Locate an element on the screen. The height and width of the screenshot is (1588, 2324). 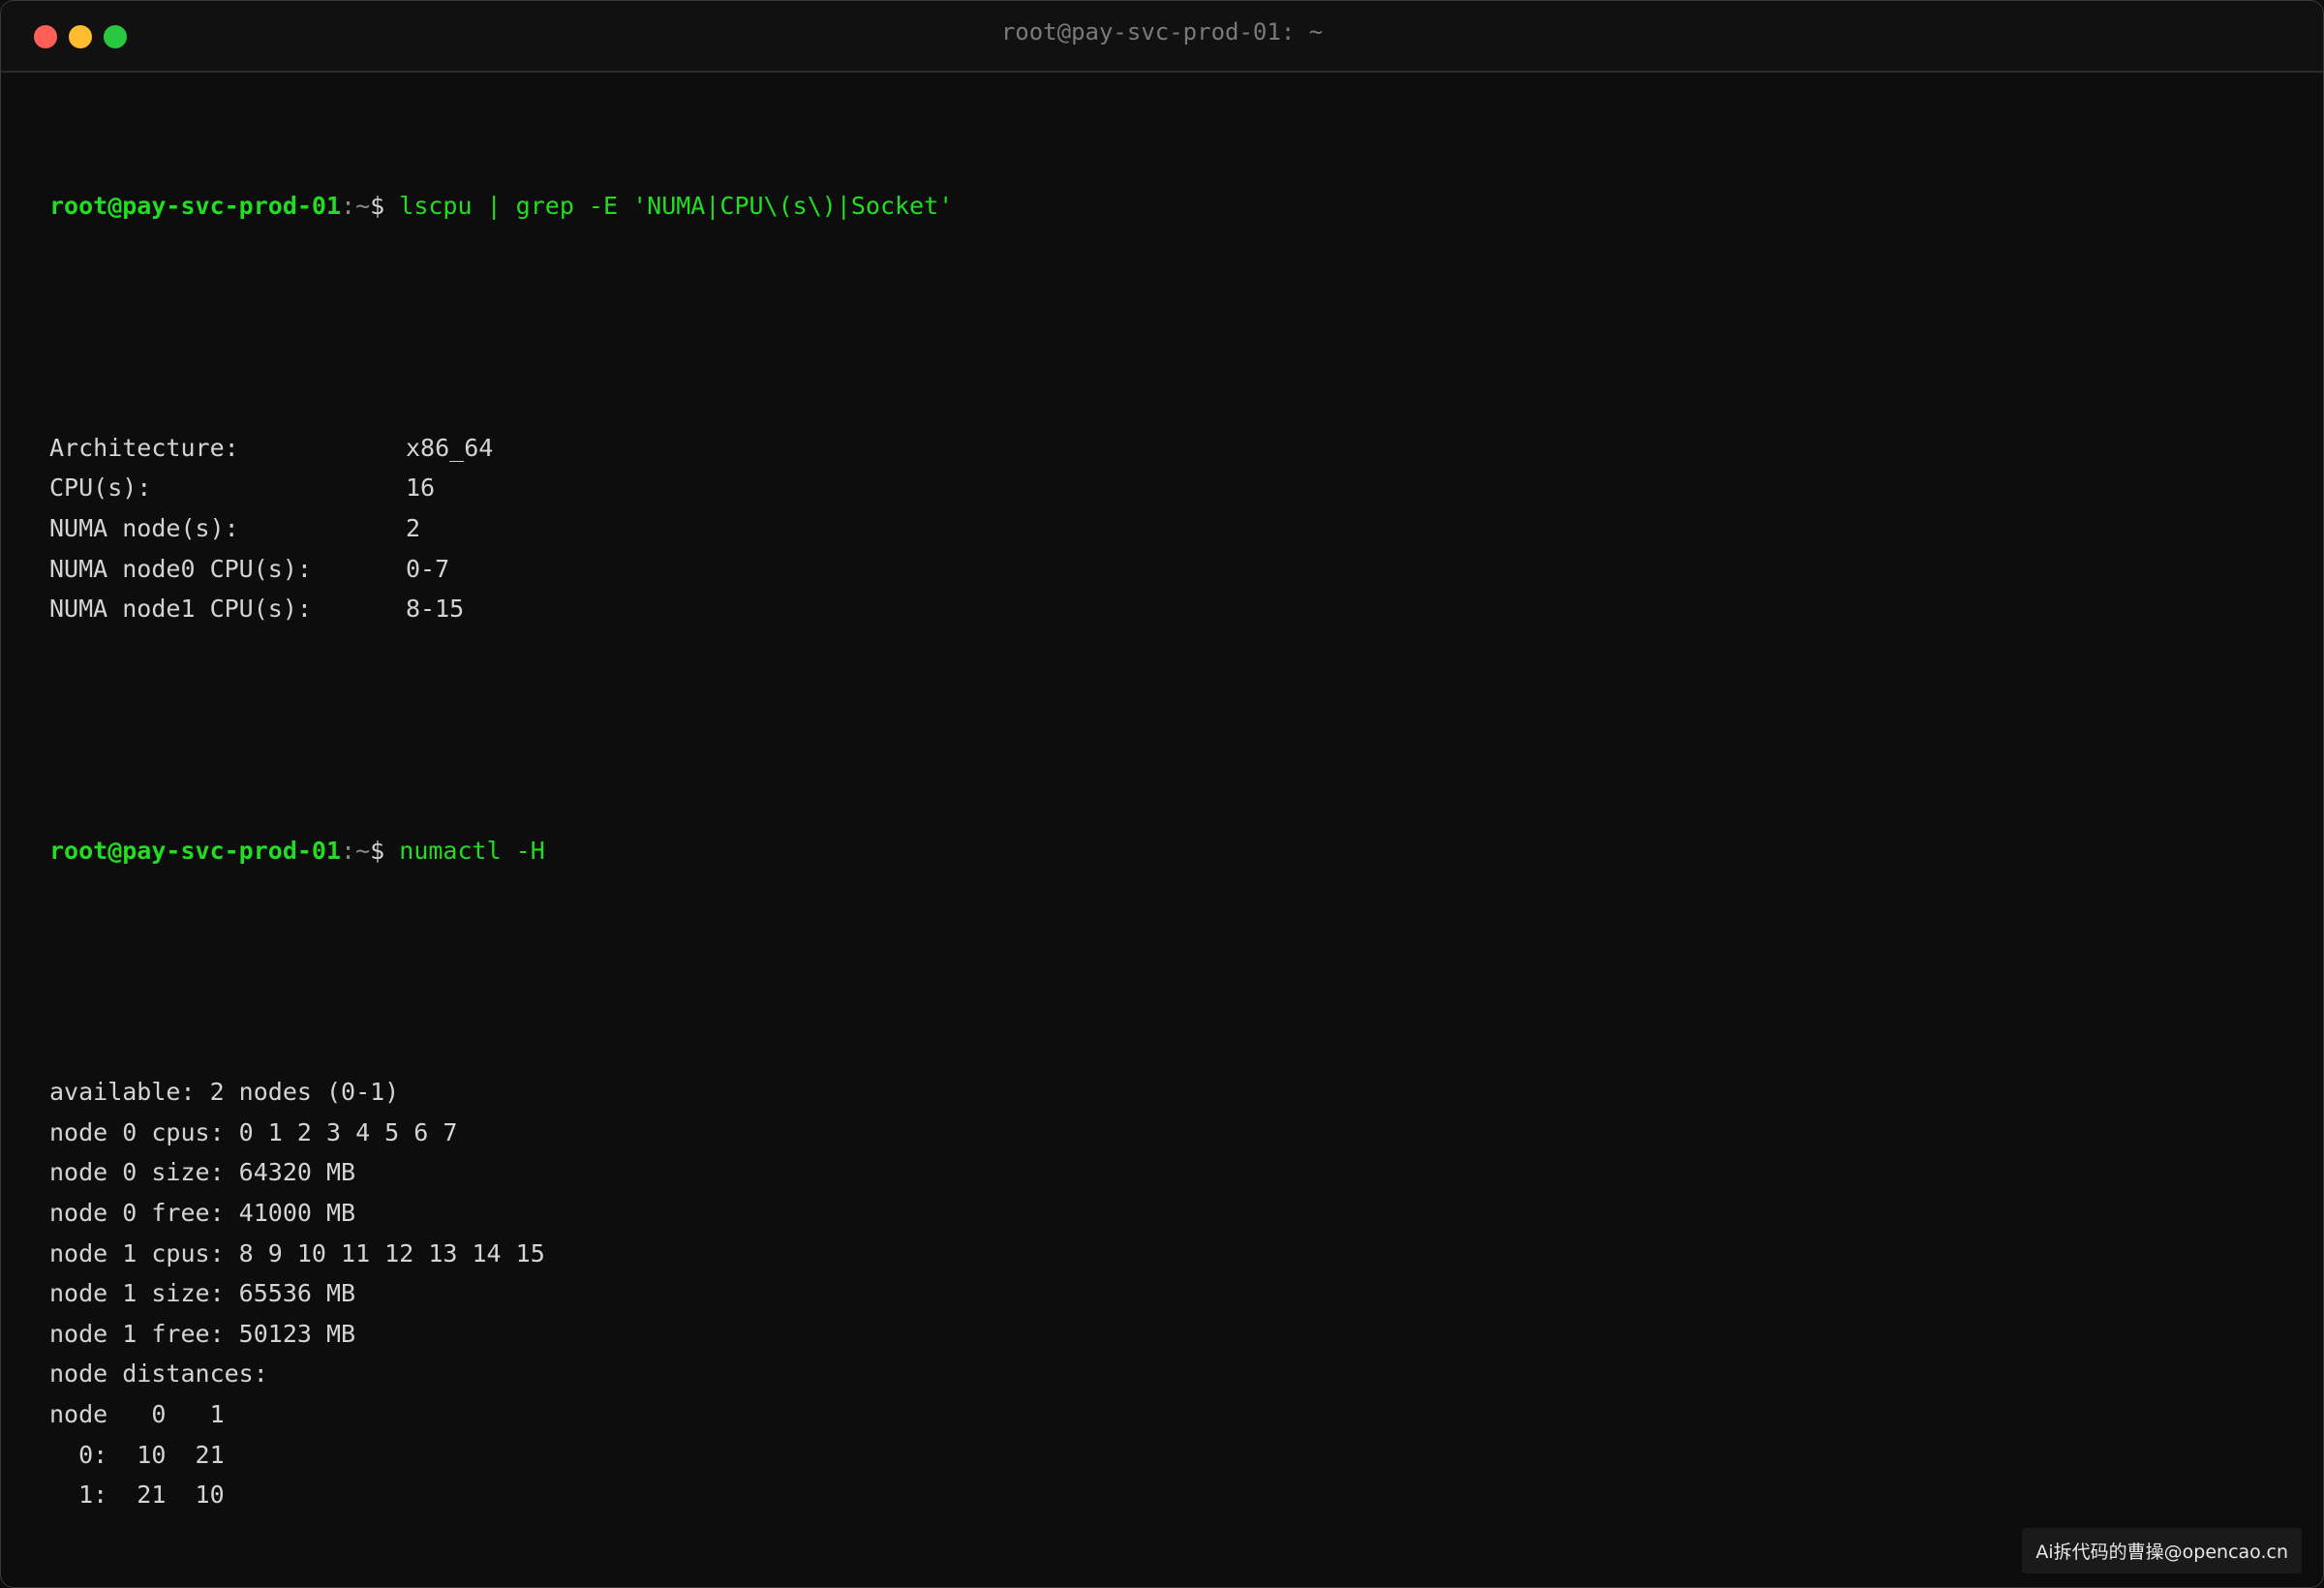
output-line: node 1 cpus: 8 9 10 11 12 13 14 15 is located at coordinates (297, 1252).